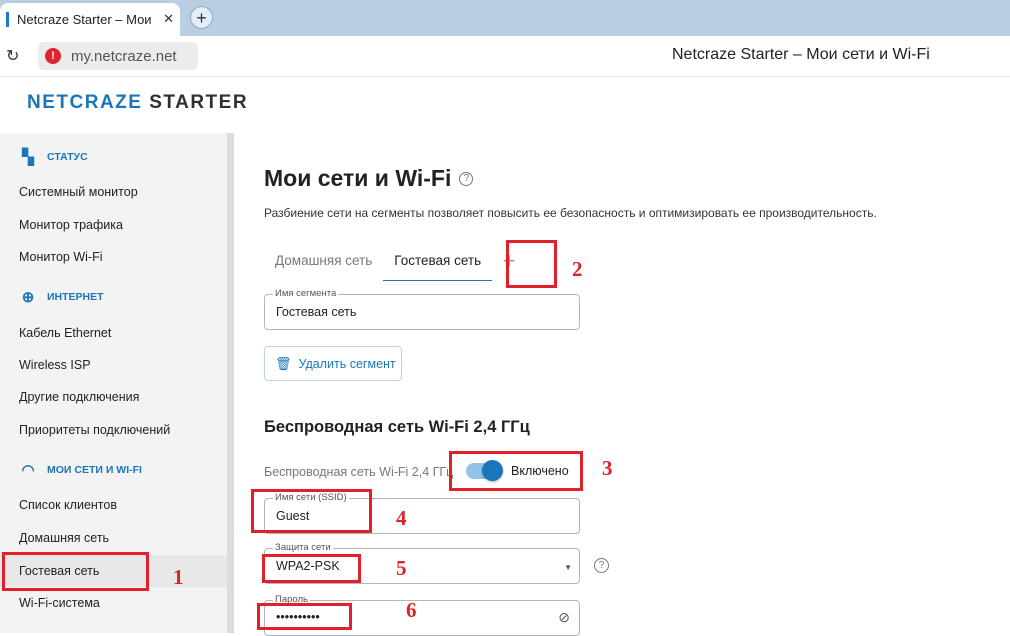 The image size is (1010, 636). Describe the element at coordinates (84, 19) in the screenshot. I see `browser-tab-title: Netcraze Starter – Мои` at that location.